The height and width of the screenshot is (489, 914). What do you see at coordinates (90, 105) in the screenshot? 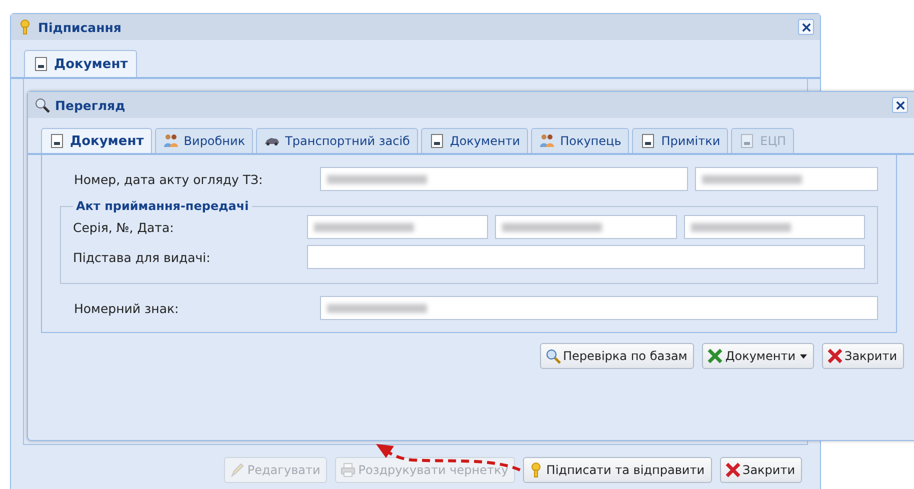
I see `window-title: Перегляд` at bounding box center [90, 105].